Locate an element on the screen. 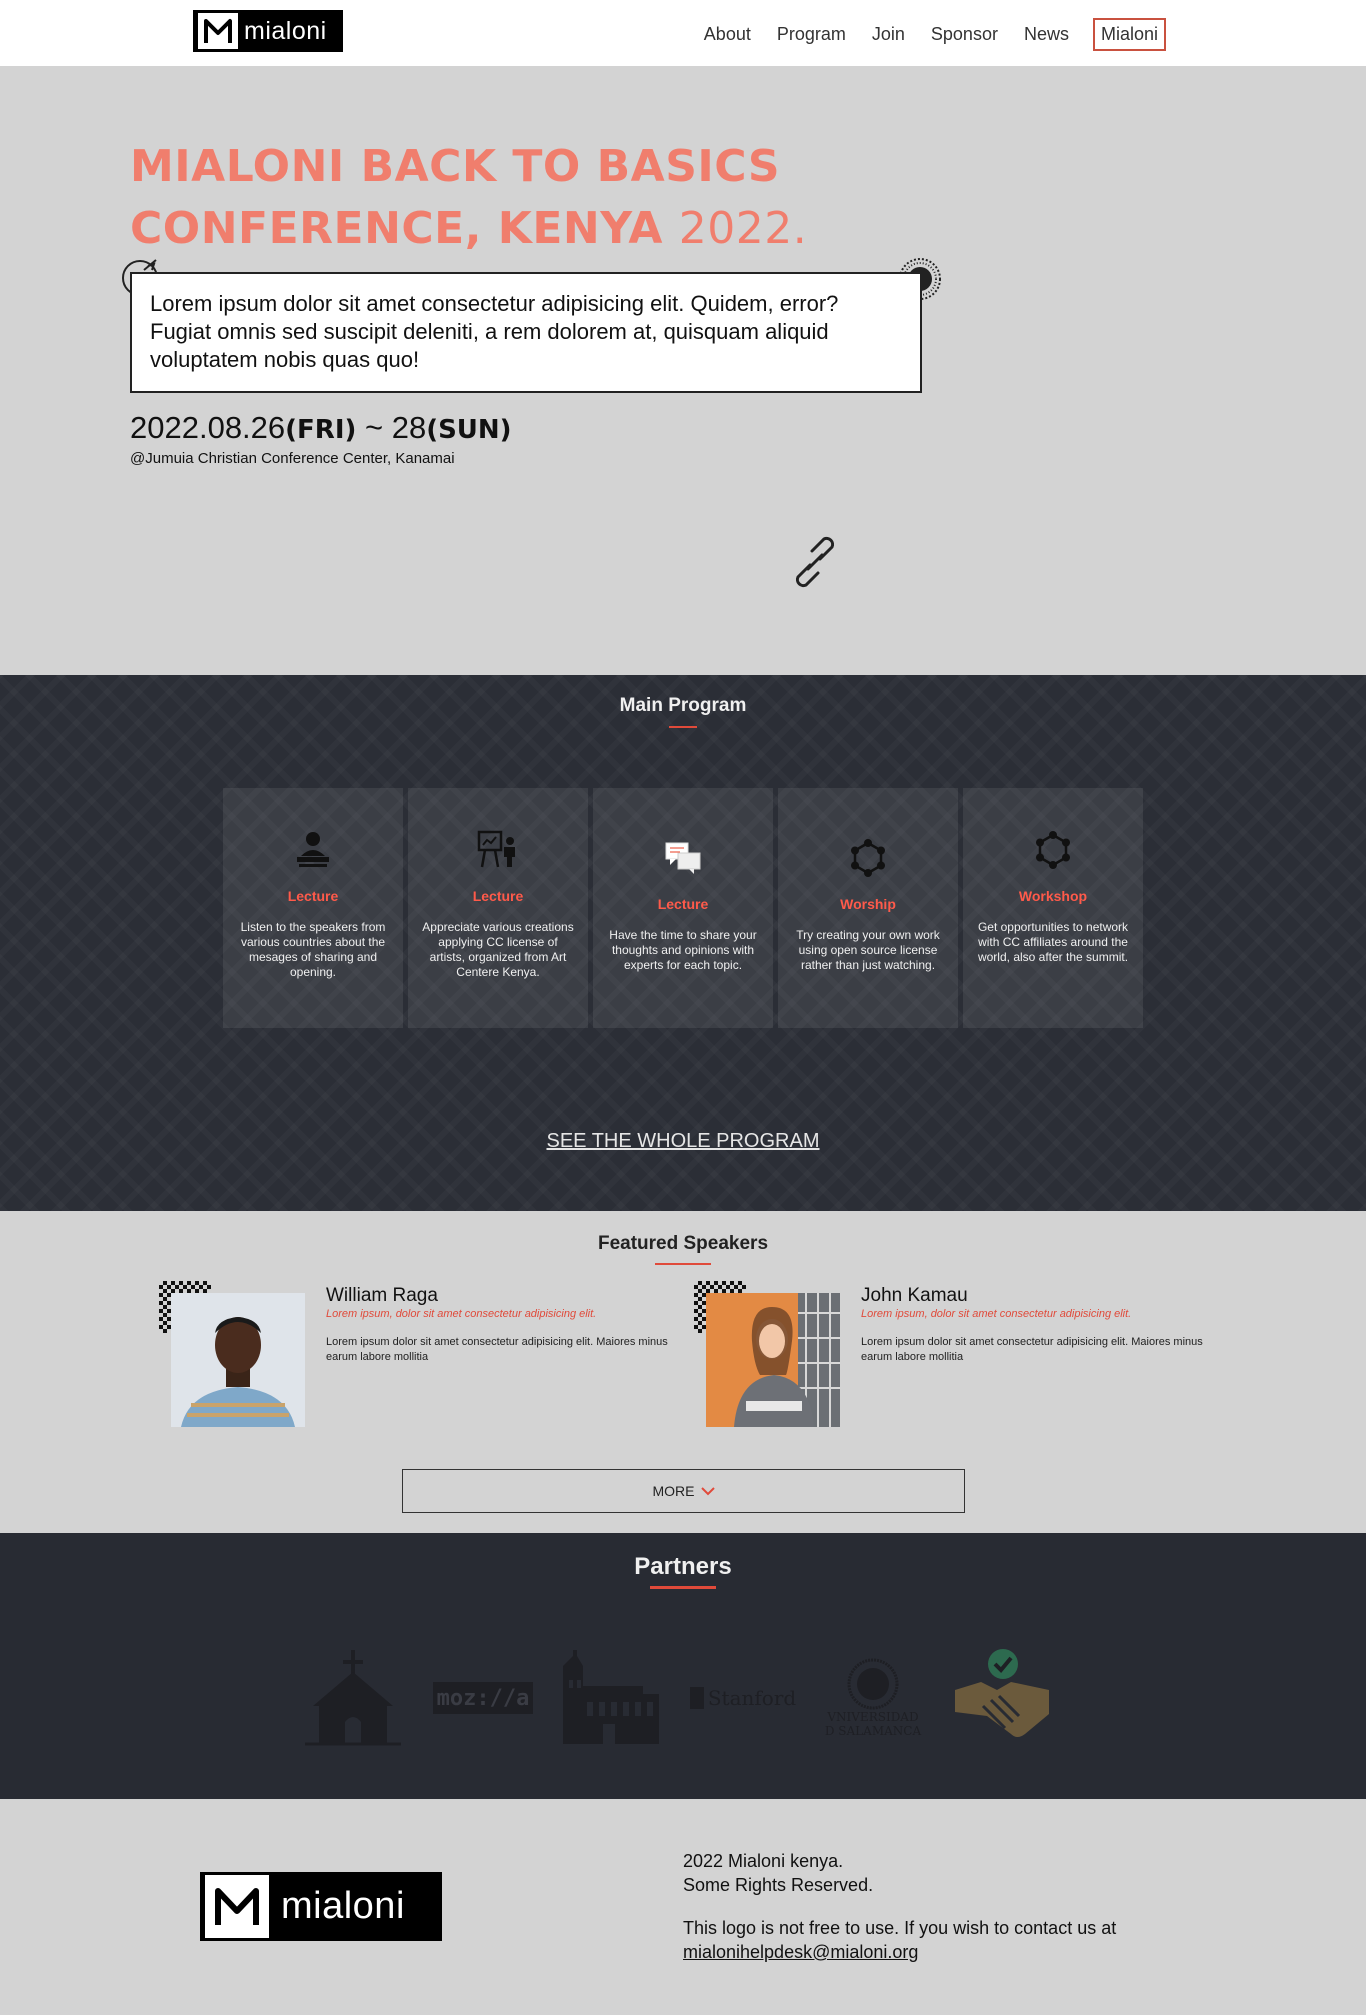 Image resolution: width=1366 pixels, height=2015 pixels. hero-title-line1: MIALONI BACK TO BASICS is located at coordinates (455, 166).